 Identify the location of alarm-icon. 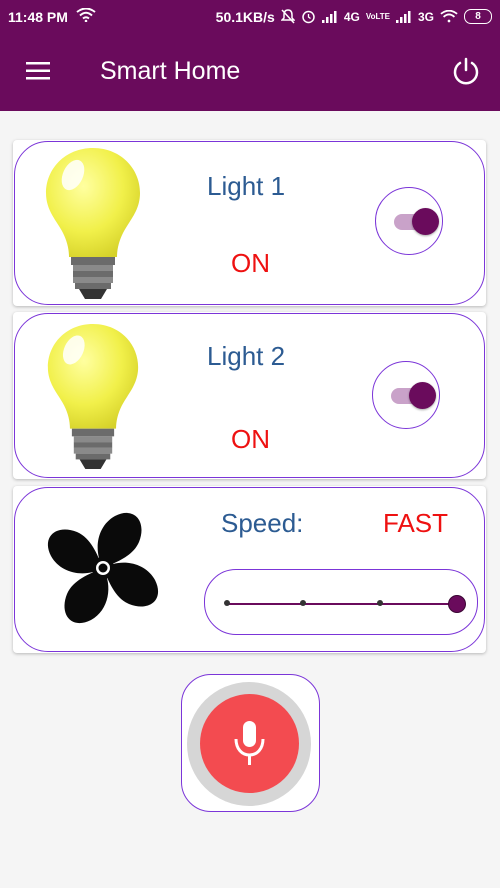
(308, 16).